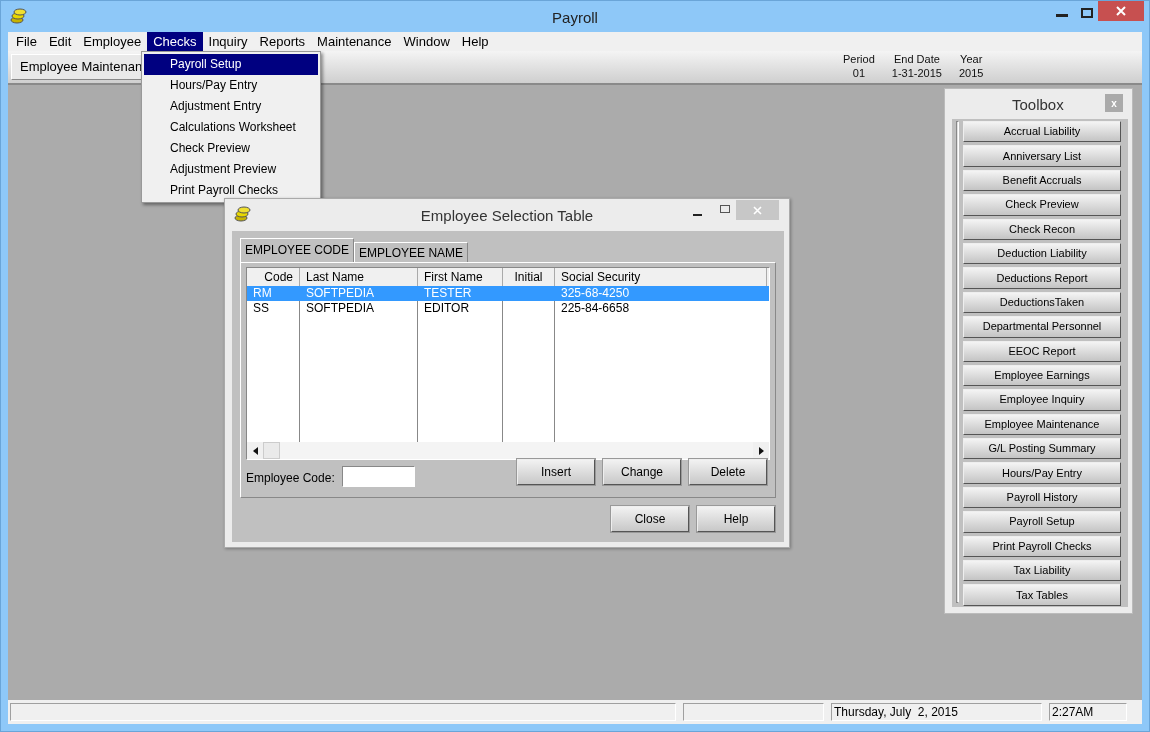 The width and height of the screenshot is (1150, 732). Describe the element at coordinates (595, 293) in the screenshot. I see `table-cell-text: 325-68-4250` at that location.